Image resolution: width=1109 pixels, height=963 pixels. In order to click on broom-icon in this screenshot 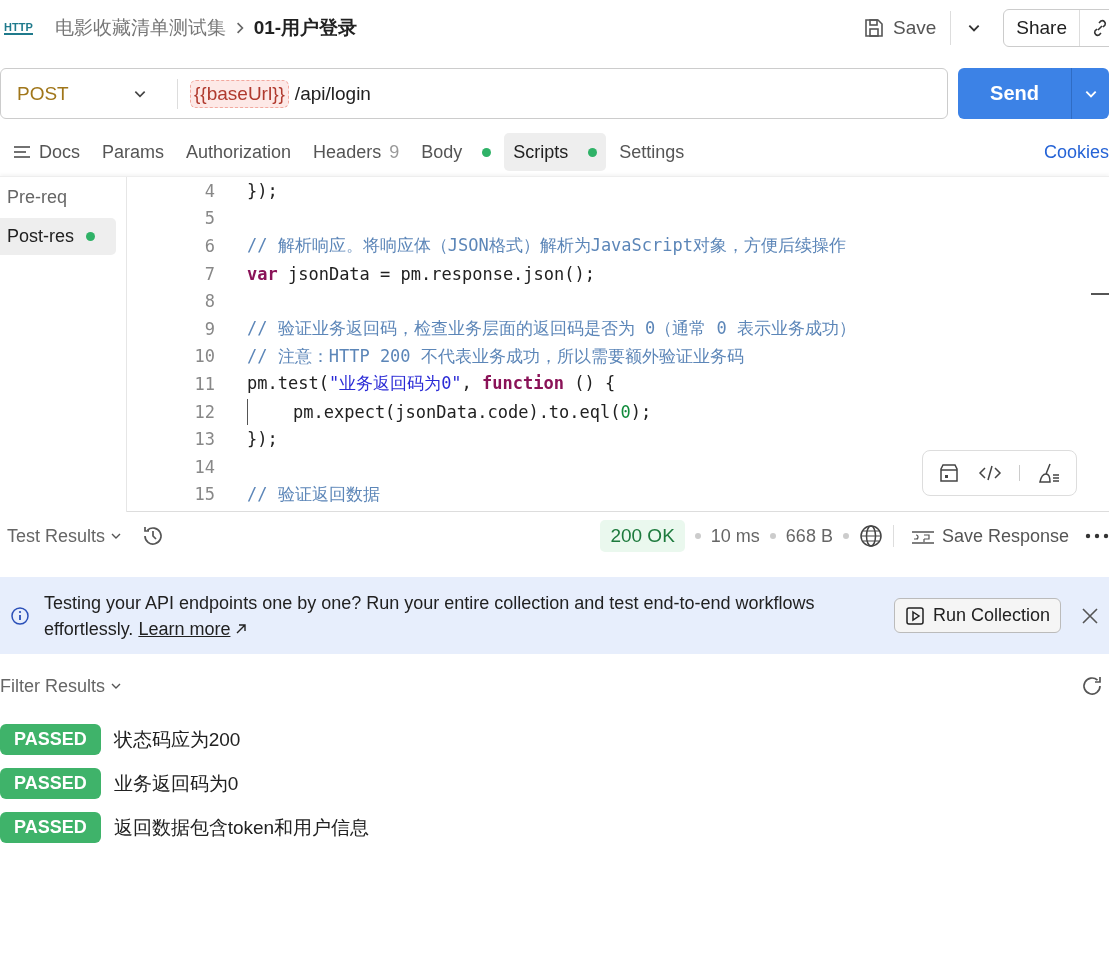, I will do `click(1049, 473)`.